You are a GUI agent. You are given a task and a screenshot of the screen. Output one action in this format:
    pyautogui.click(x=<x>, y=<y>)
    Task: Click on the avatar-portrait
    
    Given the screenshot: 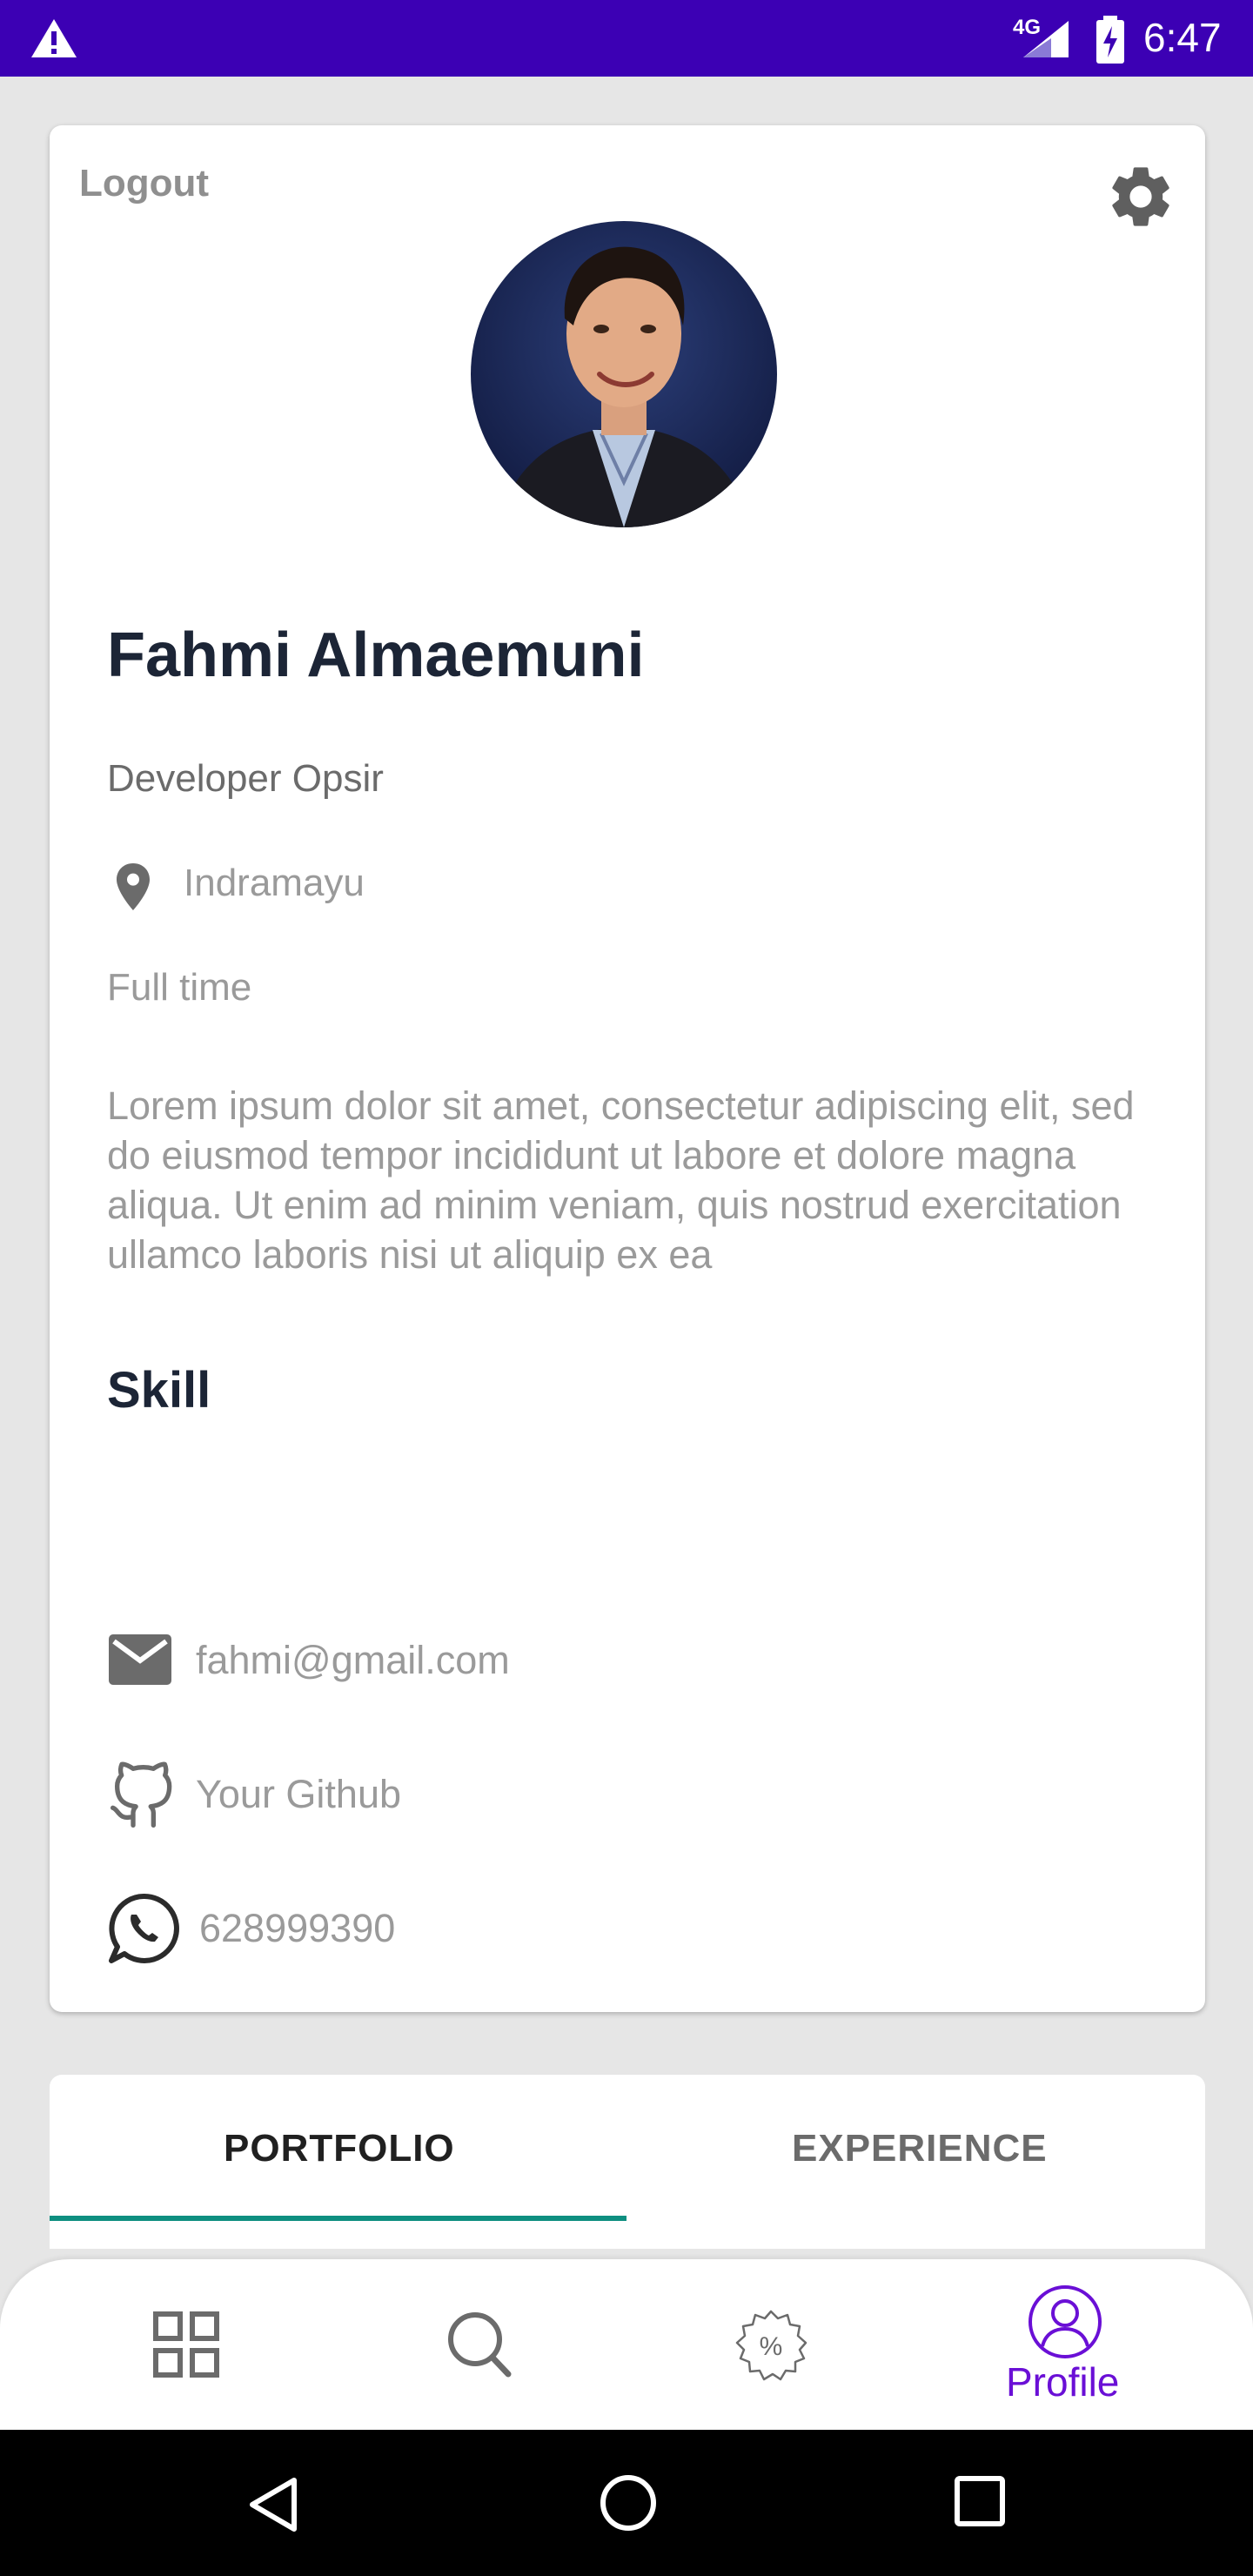 What is the action you would take?
    pyautogui.click(x=624, y=387)
    